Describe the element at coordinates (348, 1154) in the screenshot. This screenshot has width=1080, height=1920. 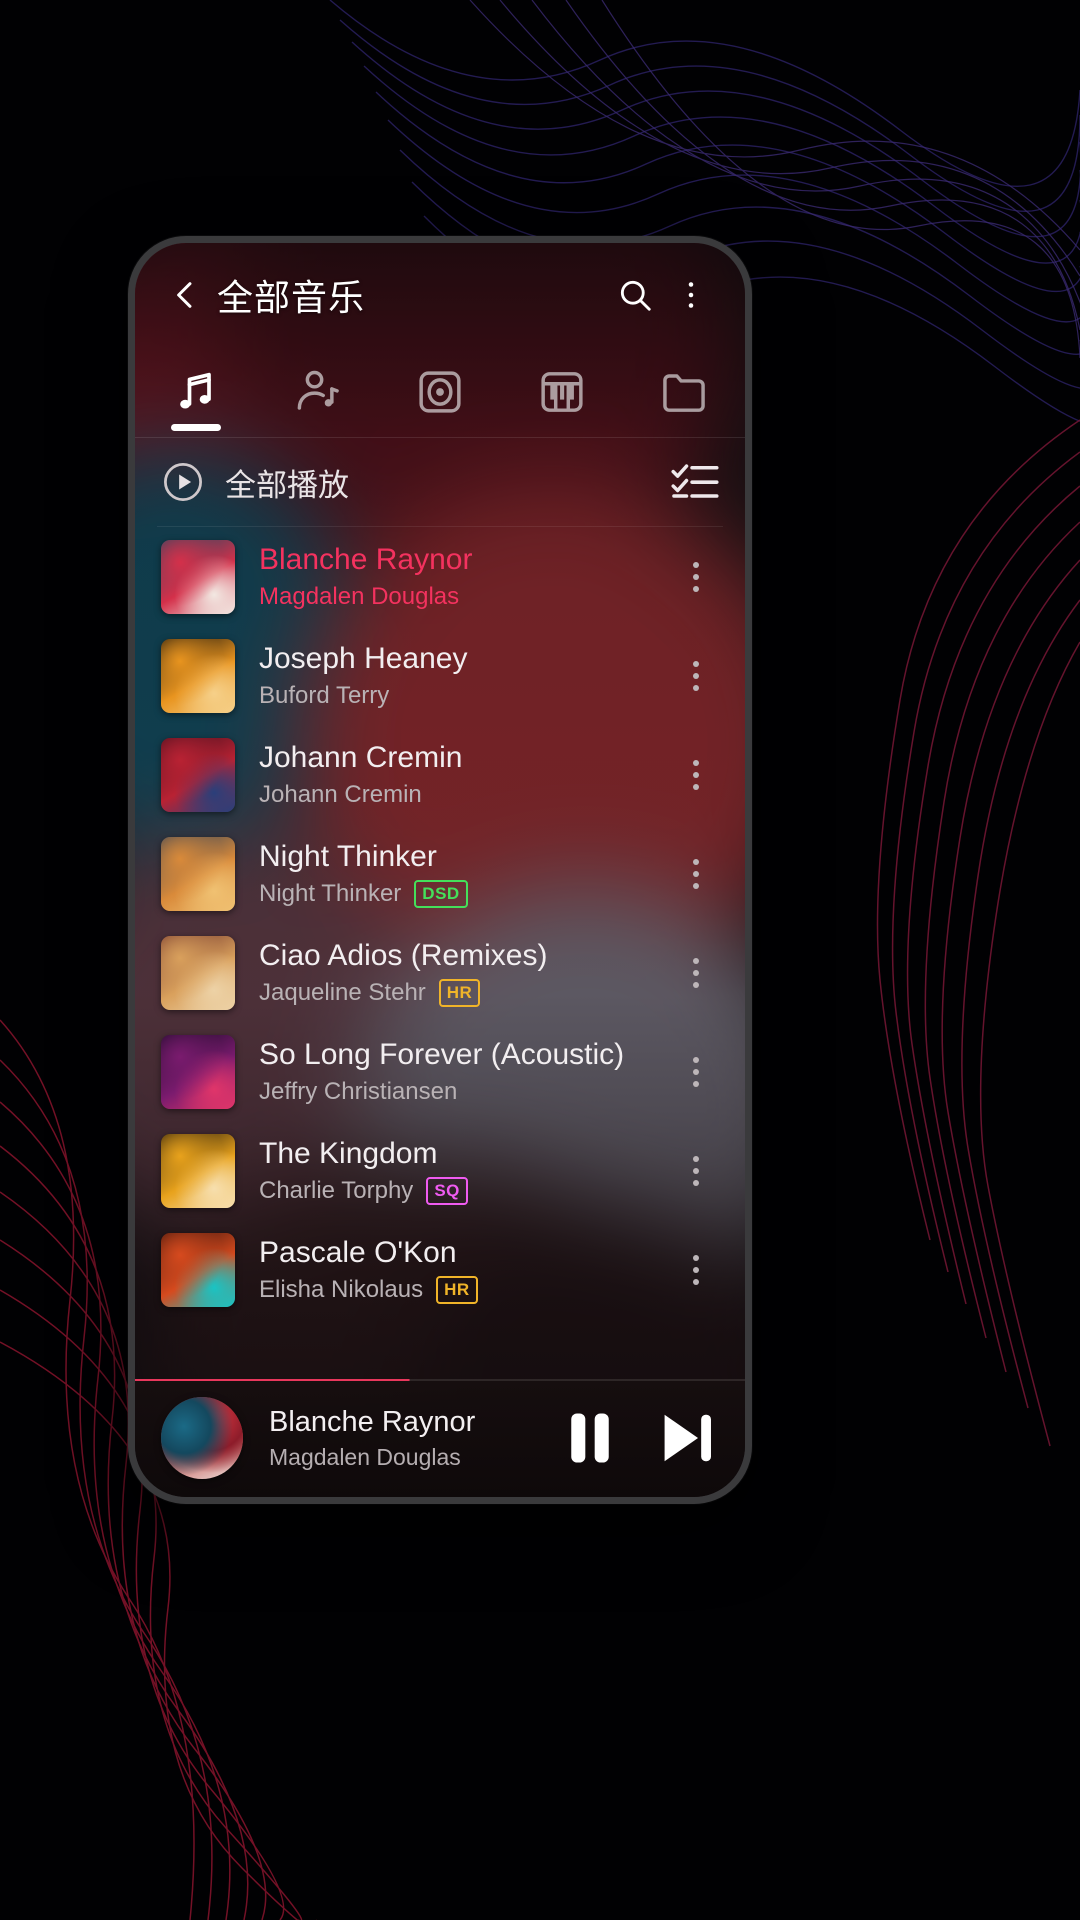
I see `song-title: The Kingdom` at that location.